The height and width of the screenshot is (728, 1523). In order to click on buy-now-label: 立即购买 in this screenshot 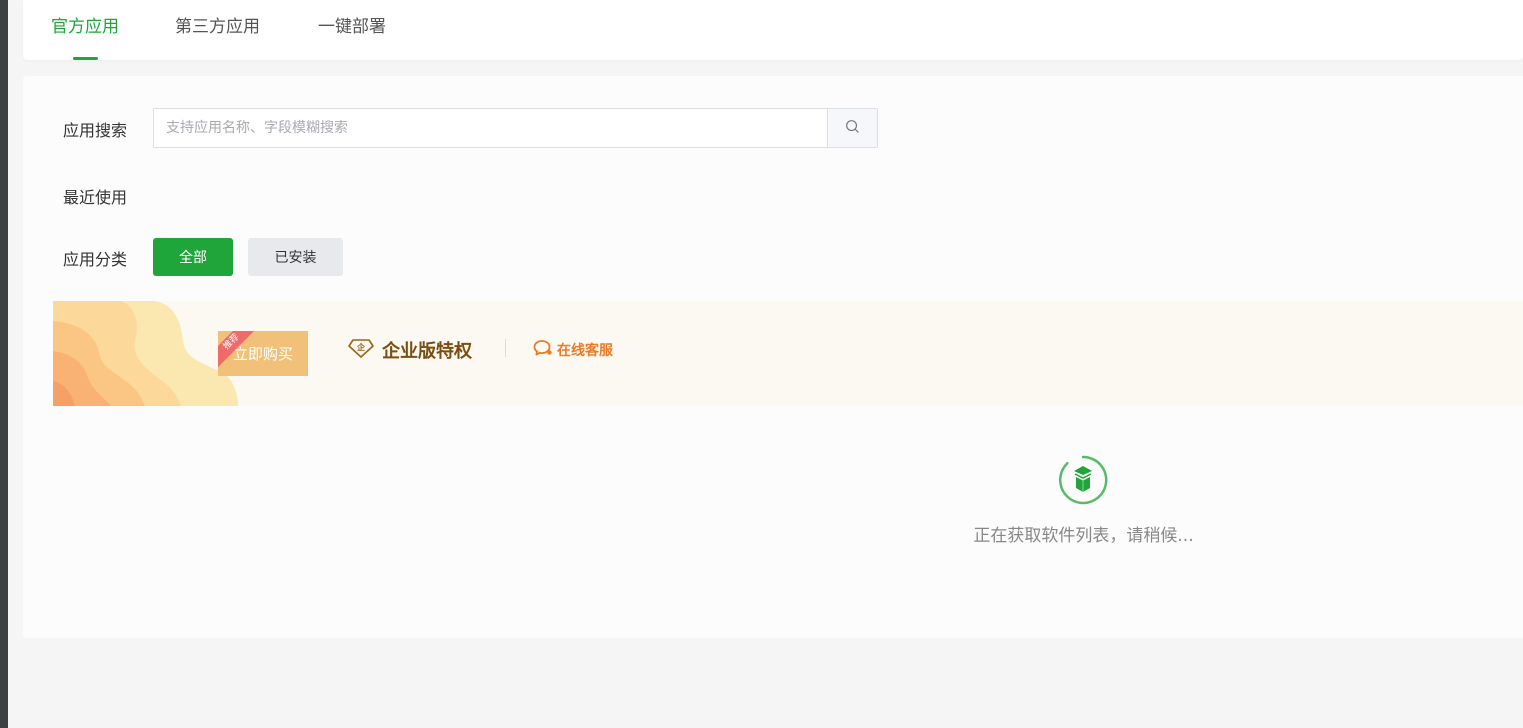, I will do `click(262, 354)`.